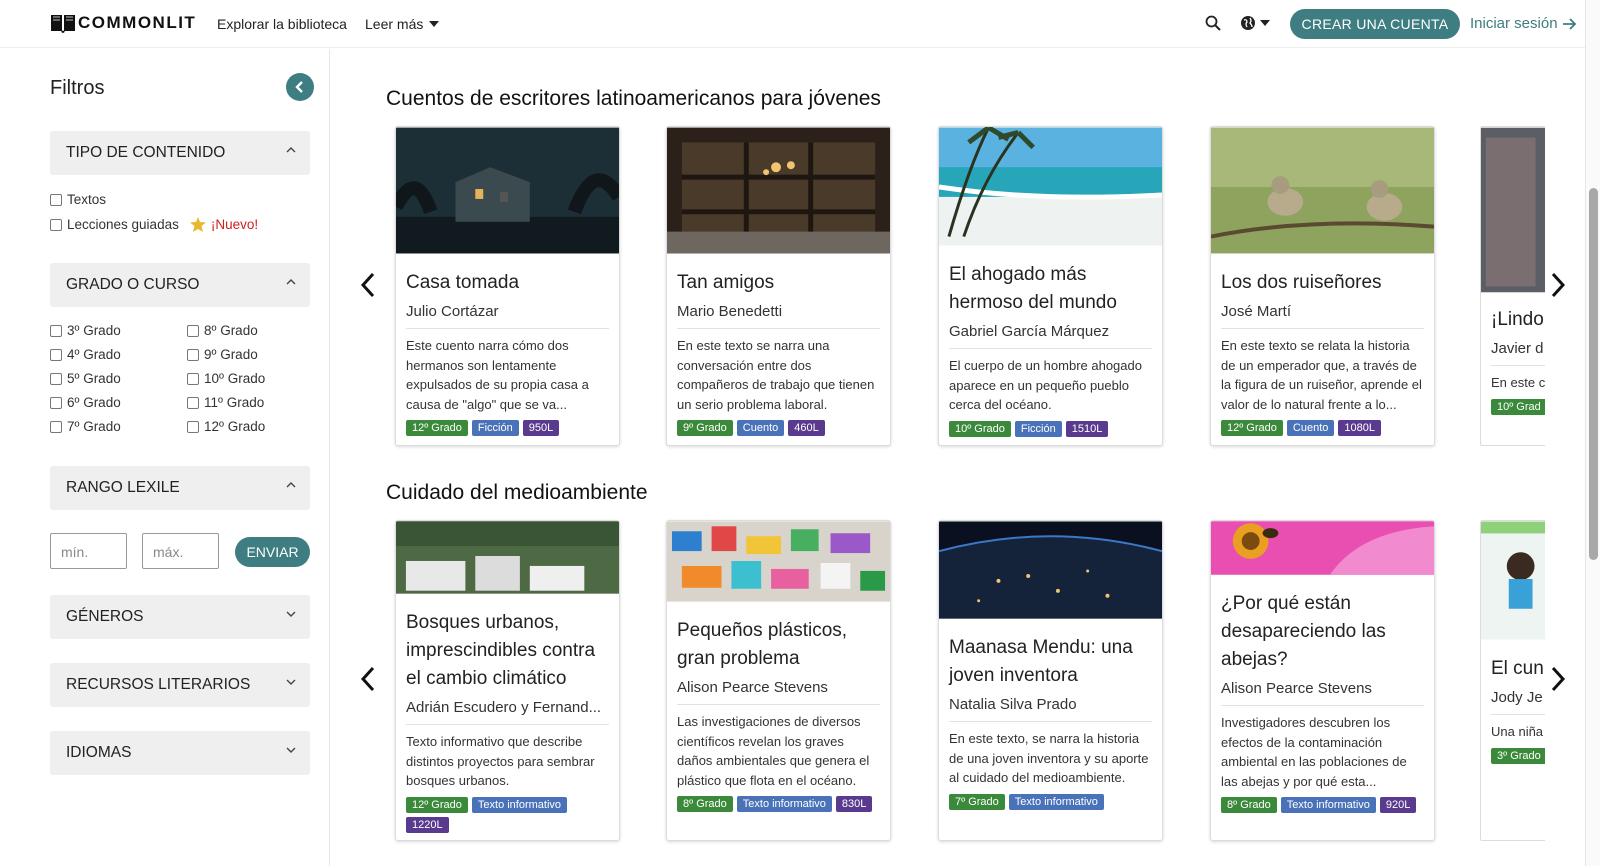 This screenshot has width=1600, height=866. I want to click on filter-texts: Textos, so click(78, 199).